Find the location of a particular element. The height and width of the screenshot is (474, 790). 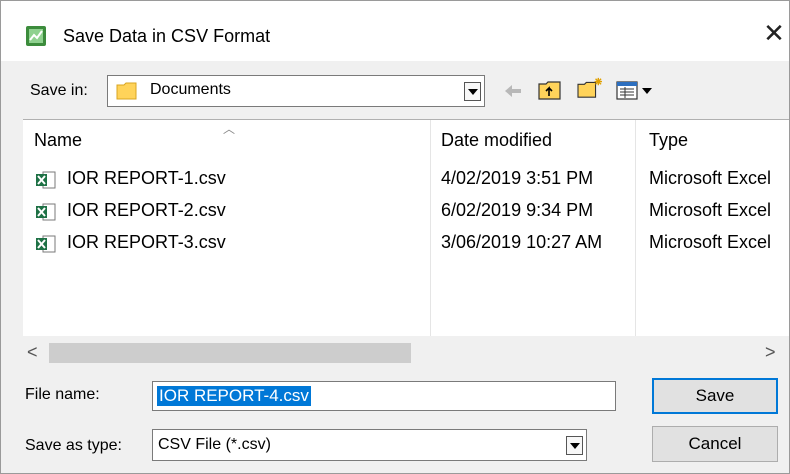

cancel-button: Cancel is located at coordinates (715, 444).